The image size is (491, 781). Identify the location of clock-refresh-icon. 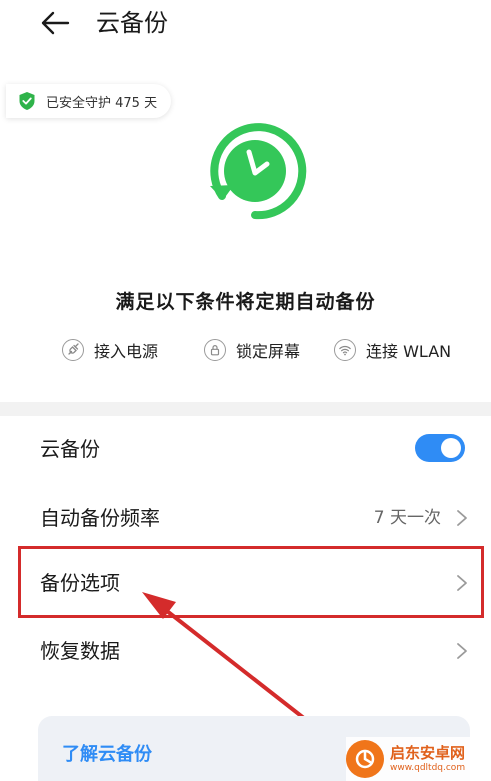
(258, 171).